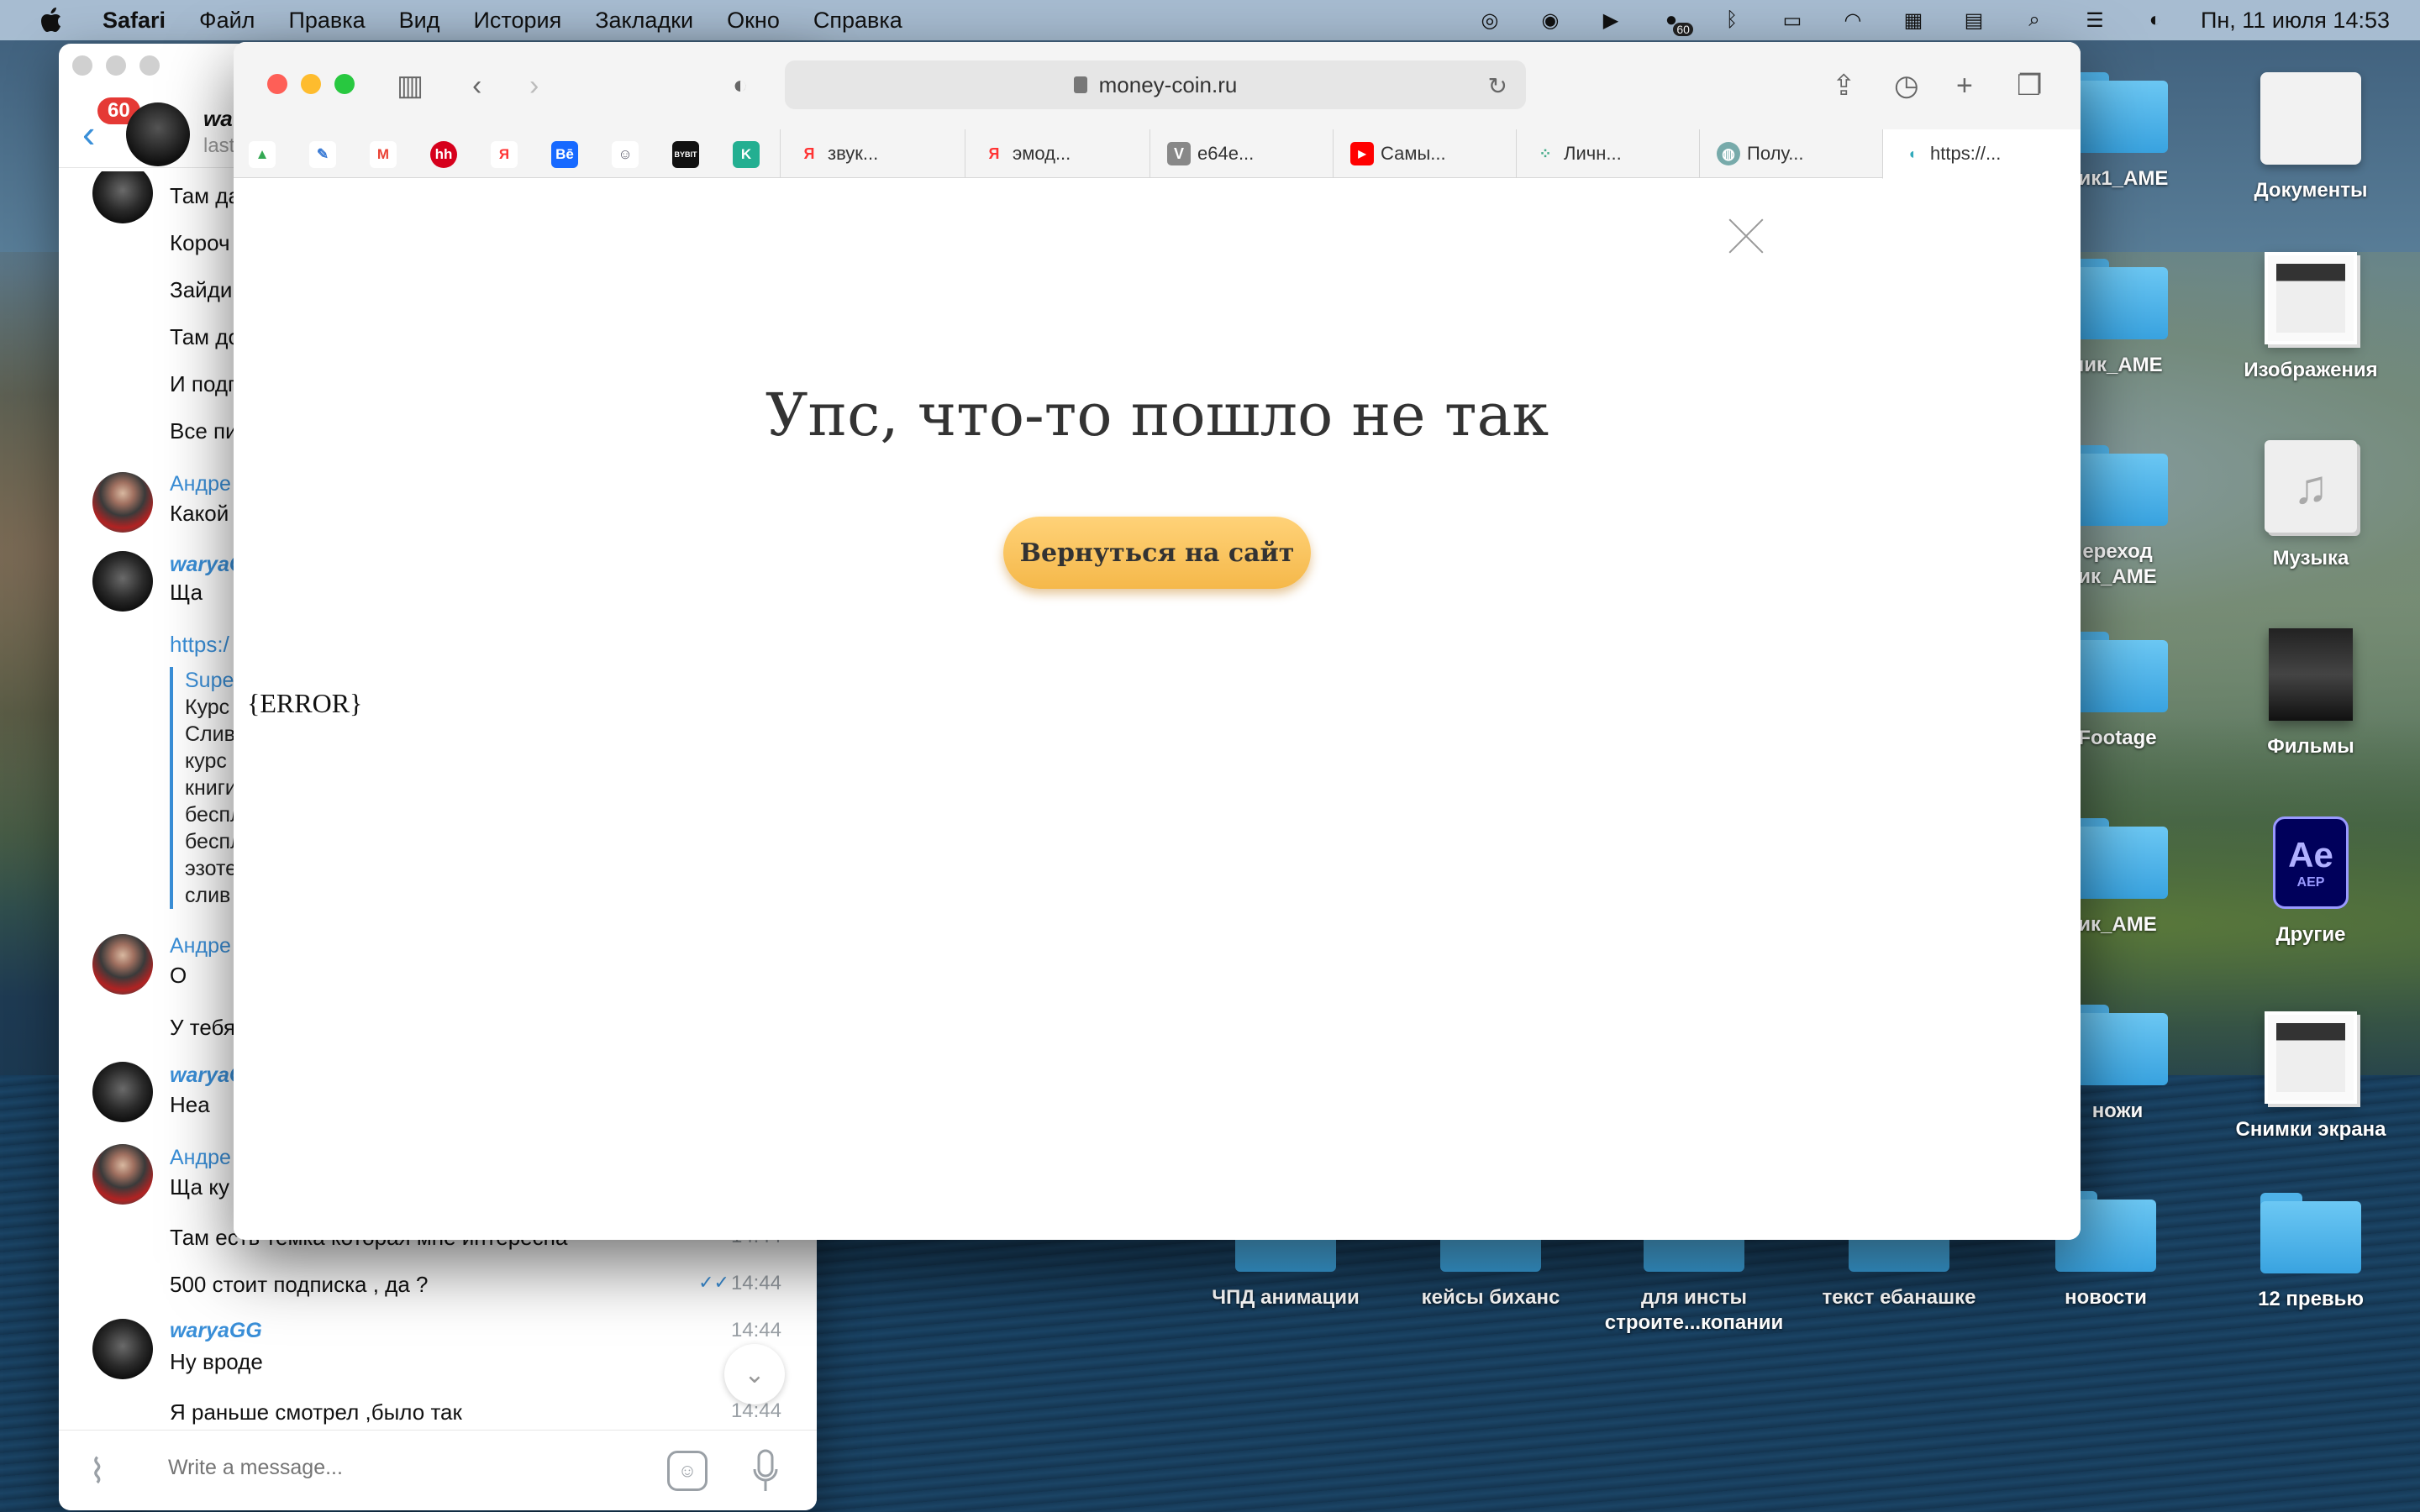 This screenshot has height=1512, width=2420. What do you see at coordinates (1490, 20) in the screenshot?
I see `creative-cloud-icon: ◎` at bounding box center [1490, 20].